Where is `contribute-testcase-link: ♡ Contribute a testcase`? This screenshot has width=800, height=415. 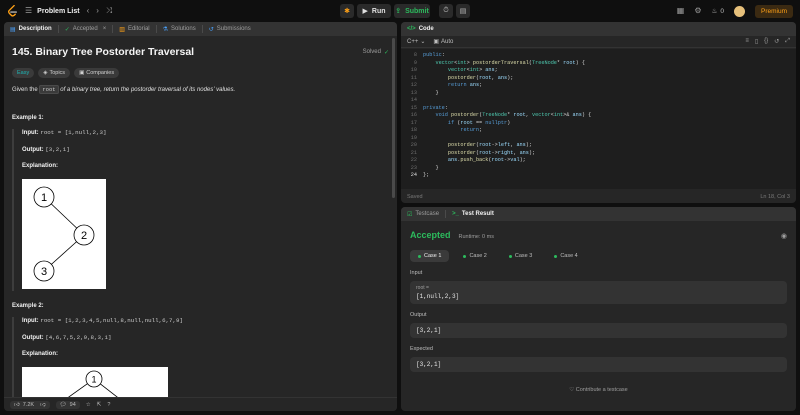
contribute-testcase-link: ♡ Contribute a testcase is located at coordinates (598, 390).